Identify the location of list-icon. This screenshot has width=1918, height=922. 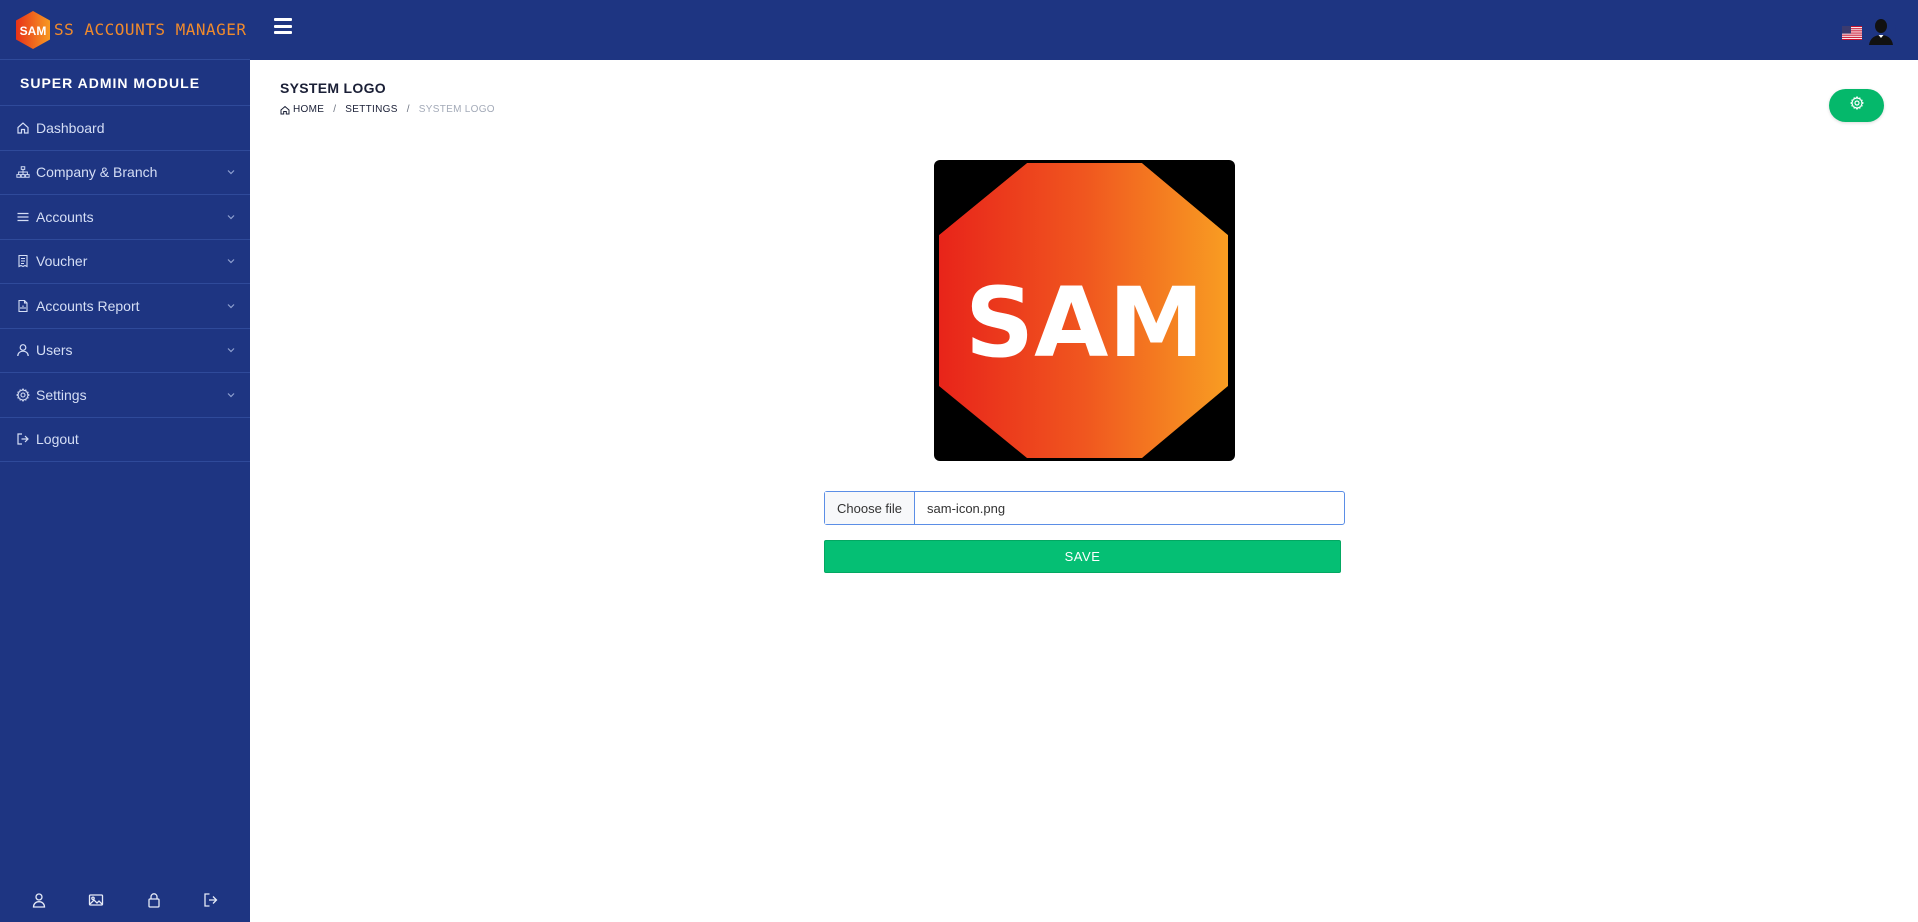
(23, 217).